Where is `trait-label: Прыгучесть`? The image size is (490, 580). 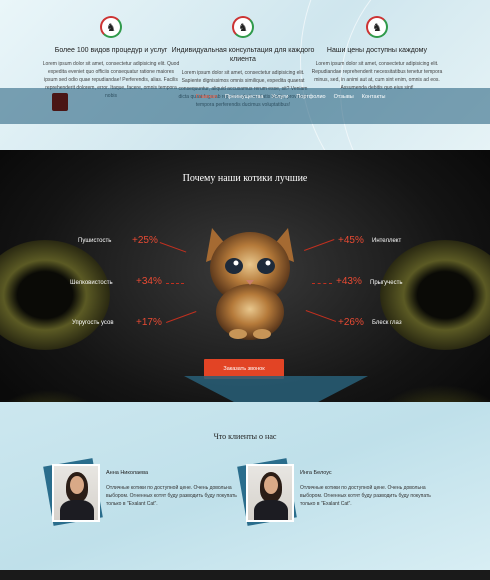
trait-label: Прыгучесть is located at coordinates (386, 283).